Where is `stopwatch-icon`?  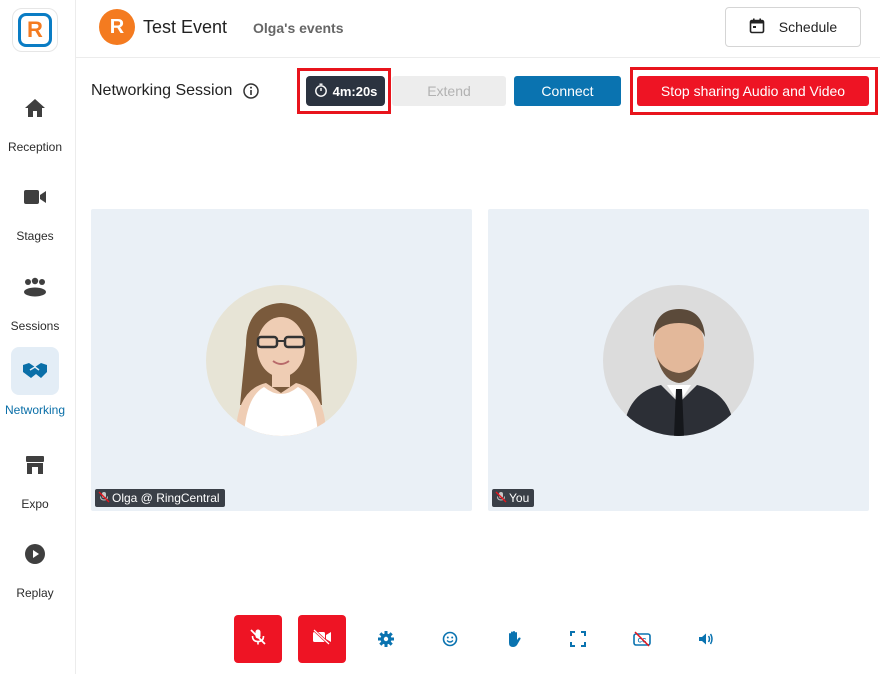 stopwatch-icon is located at coordinates (321, 91).